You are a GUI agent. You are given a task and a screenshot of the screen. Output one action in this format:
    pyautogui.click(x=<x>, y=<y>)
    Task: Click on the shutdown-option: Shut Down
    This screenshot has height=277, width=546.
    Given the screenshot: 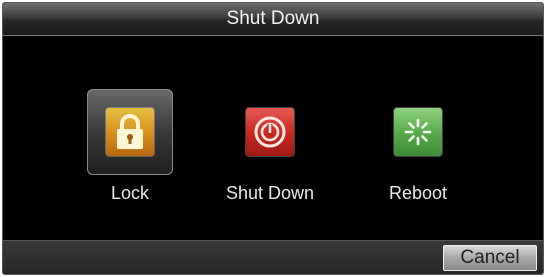 What is the action you would take?
    pyautogui.click(x=270, y=146)
    